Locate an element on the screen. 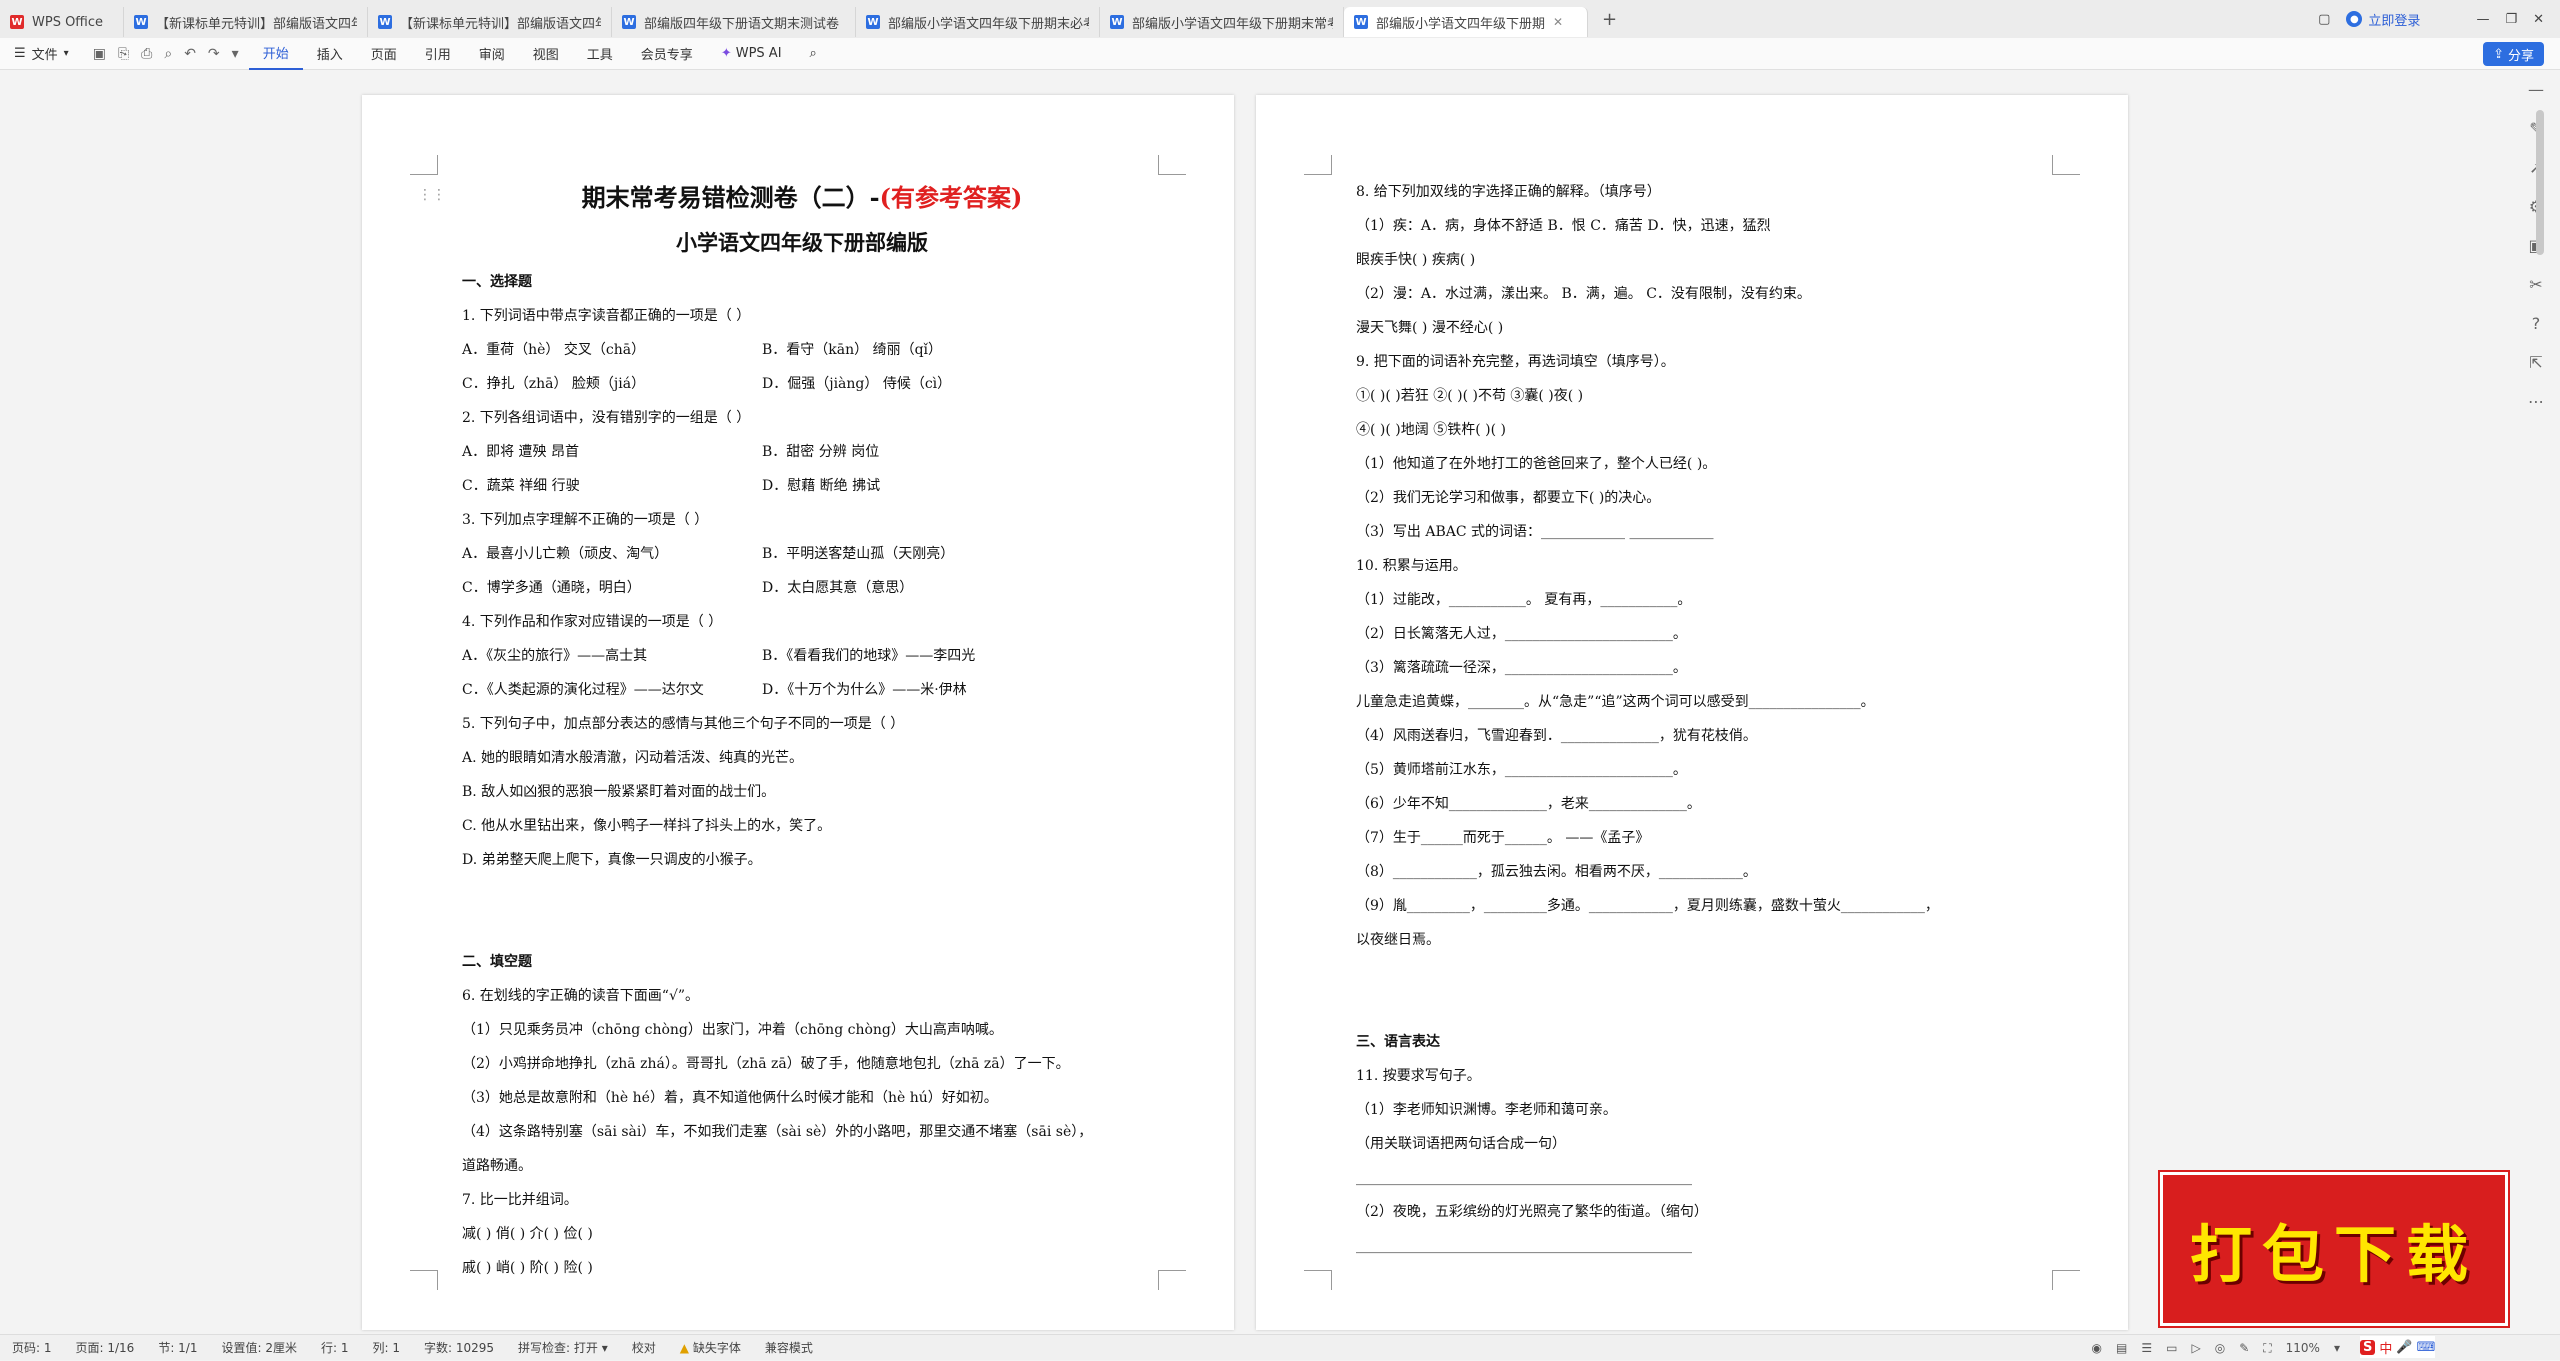 Image resolution: width=2560 pixels, height=1361 pixels. more-icon: ⋯ is located at coordinates (2536, 401).